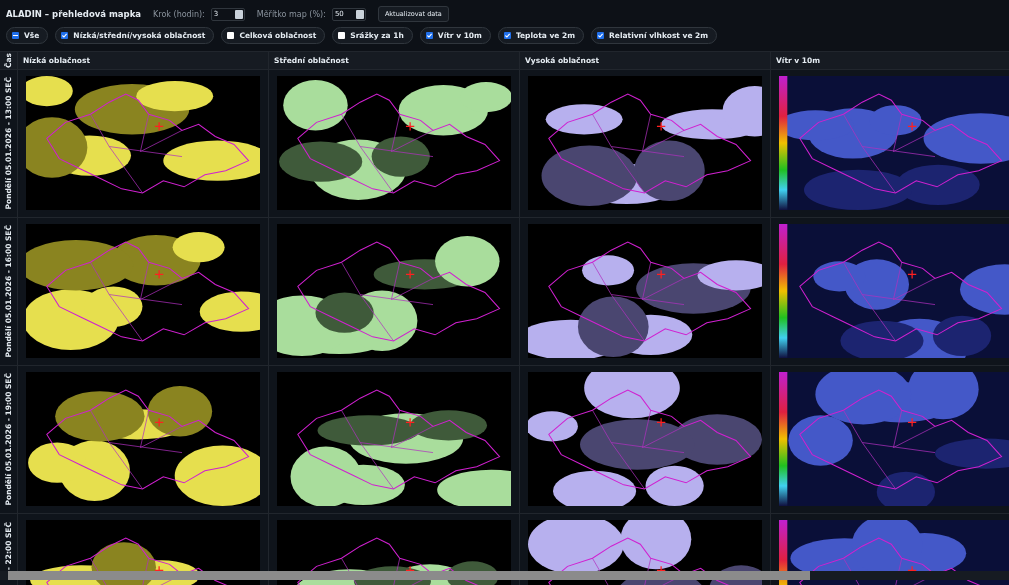 This screenshot has height=585, width=1009. Describe the element at coordinates (179, 14) in the screenshot. I see `step-label: Krok (hodin):` at that location.